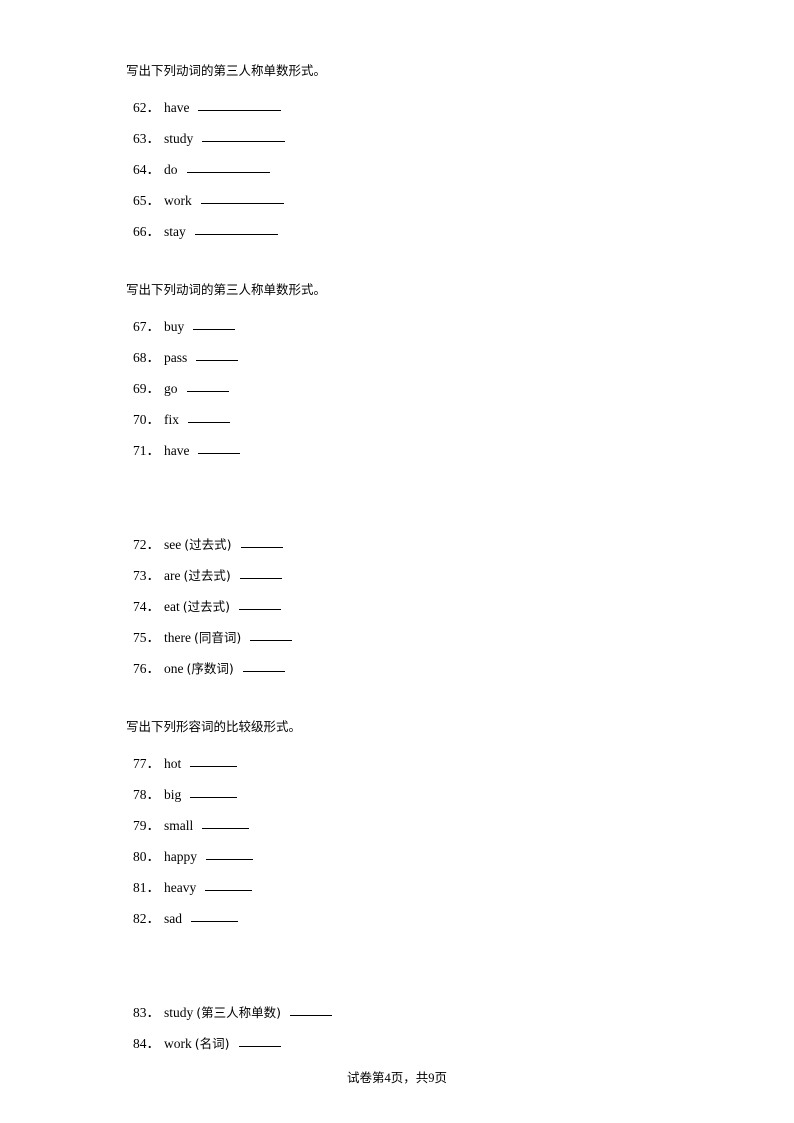 The image size is (794, 1123). I want to click on section-heading: 写出下列动词的第三人称单数形式。, so click(226, 70).